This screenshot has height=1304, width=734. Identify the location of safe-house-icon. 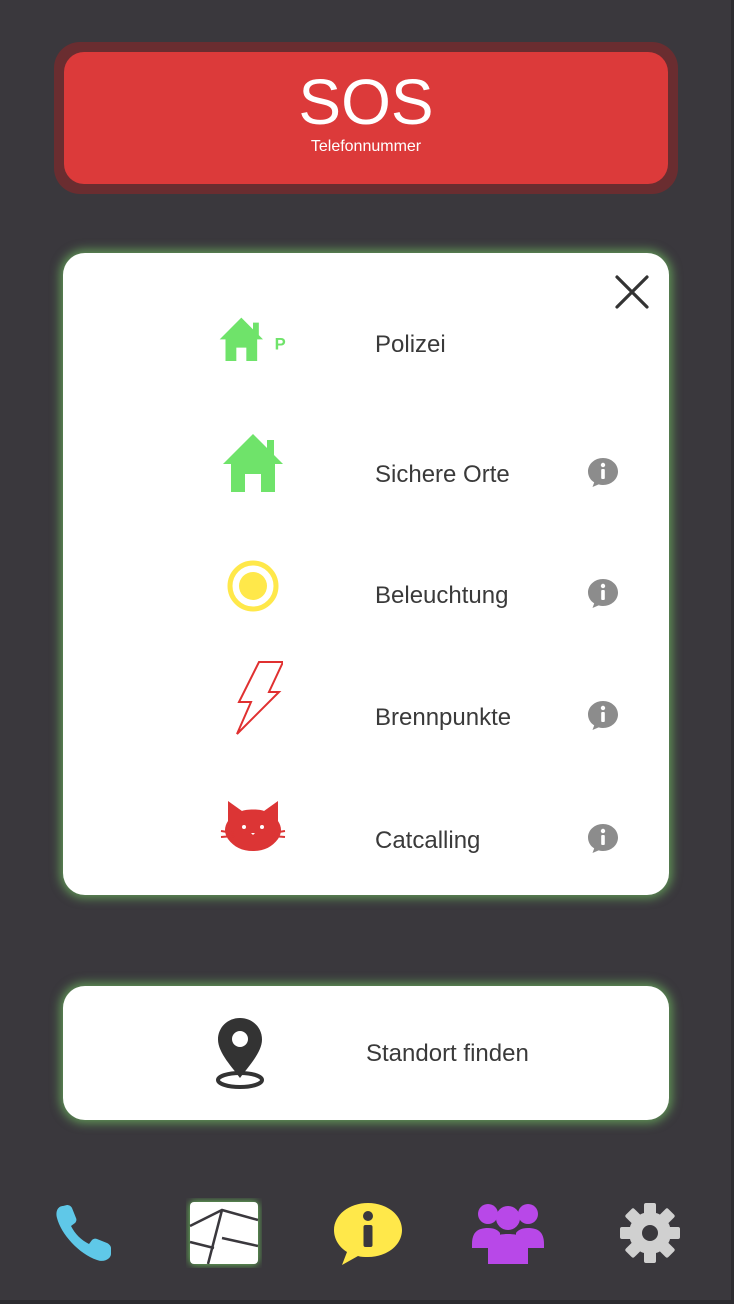
(253, 463).